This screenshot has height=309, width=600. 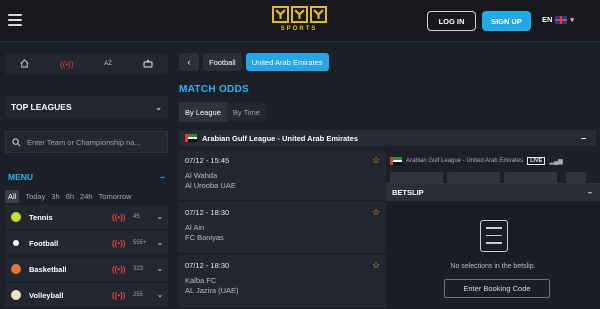 I want to click on sport-item-basketball: Basketball ((•)) 323 ⌄, so click(x=86, y=269).